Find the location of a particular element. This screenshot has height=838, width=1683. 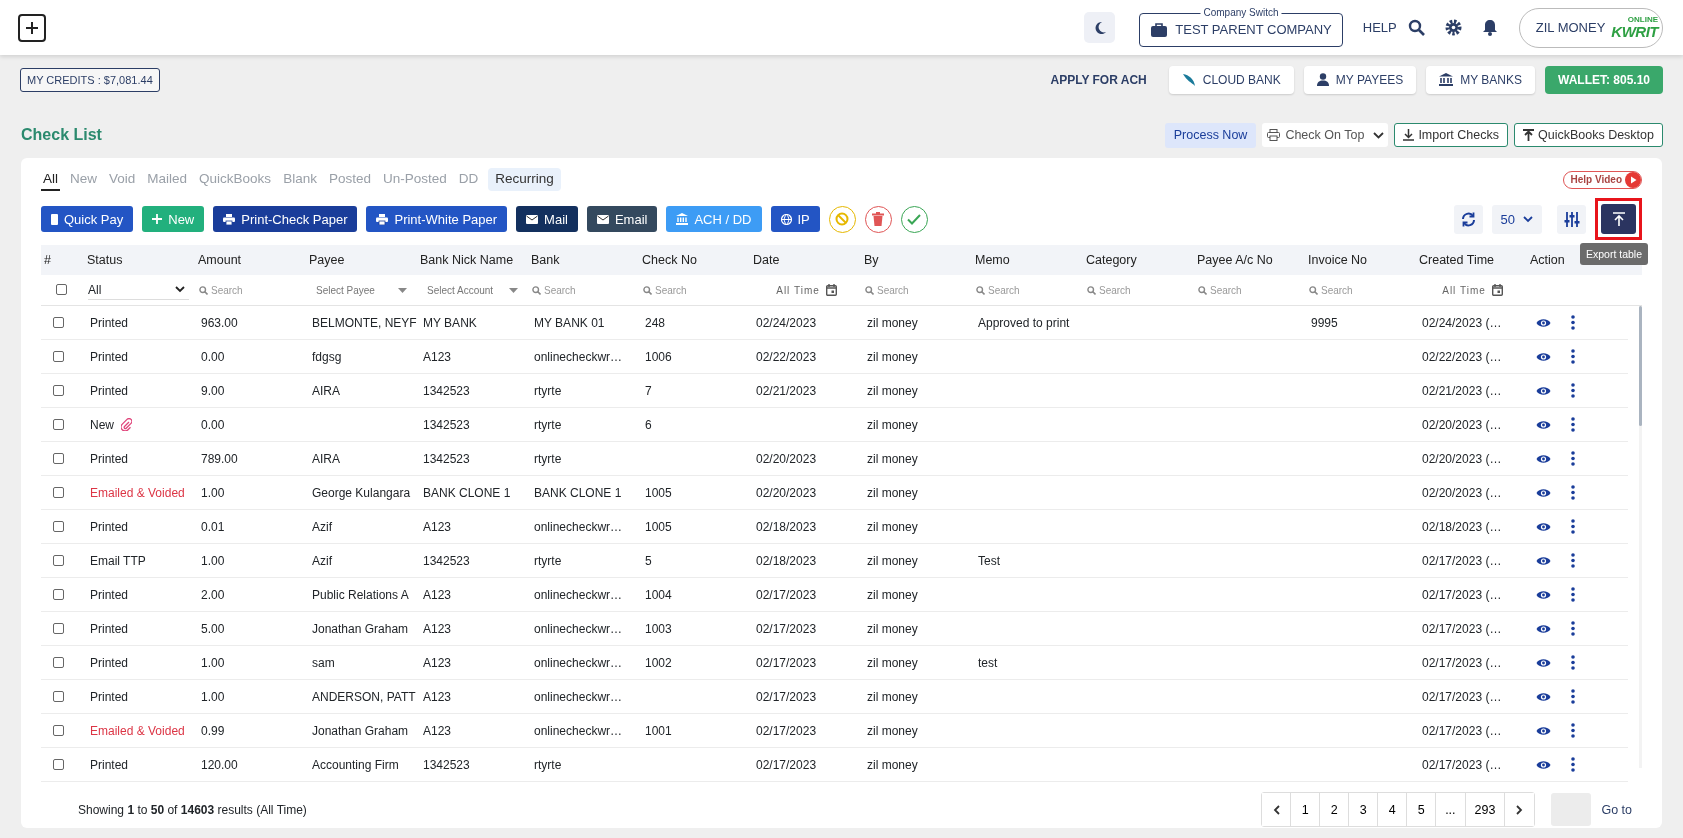

column-header: Memo is located at coordinates (992, 260).